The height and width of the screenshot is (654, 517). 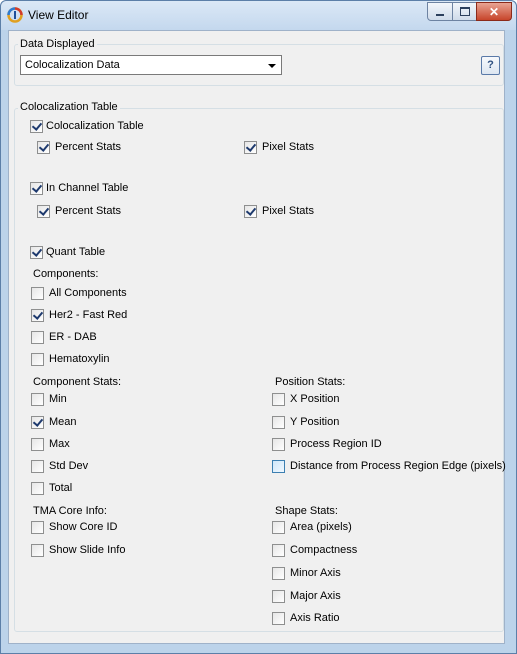 What do you see at coordinates (278, 444) in the screenshot?
I see `process-region-id-checkbox` at bounding box center [278, 444].